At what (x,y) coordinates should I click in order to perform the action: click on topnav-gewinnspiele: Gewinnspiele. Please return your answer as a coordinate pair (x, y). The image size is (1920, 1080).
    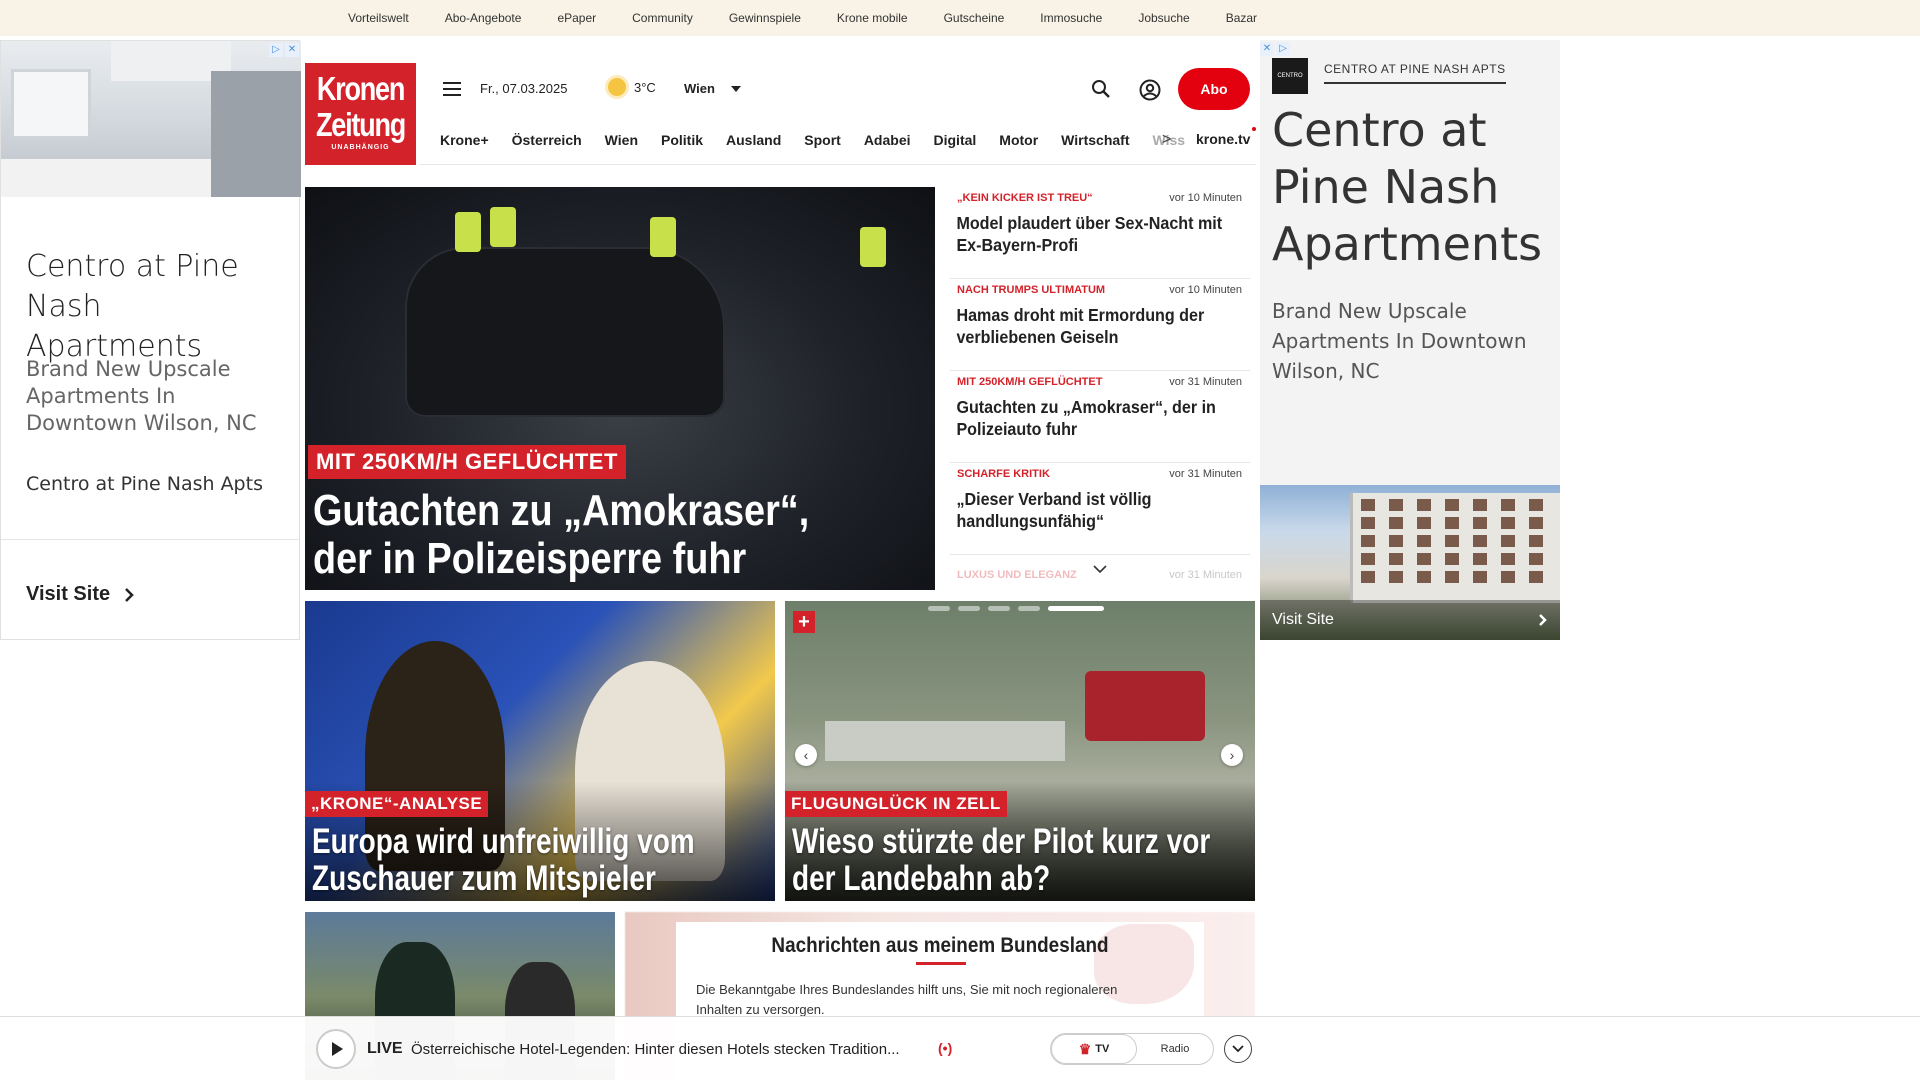
    Looking at the image, I should click on (765, 18).